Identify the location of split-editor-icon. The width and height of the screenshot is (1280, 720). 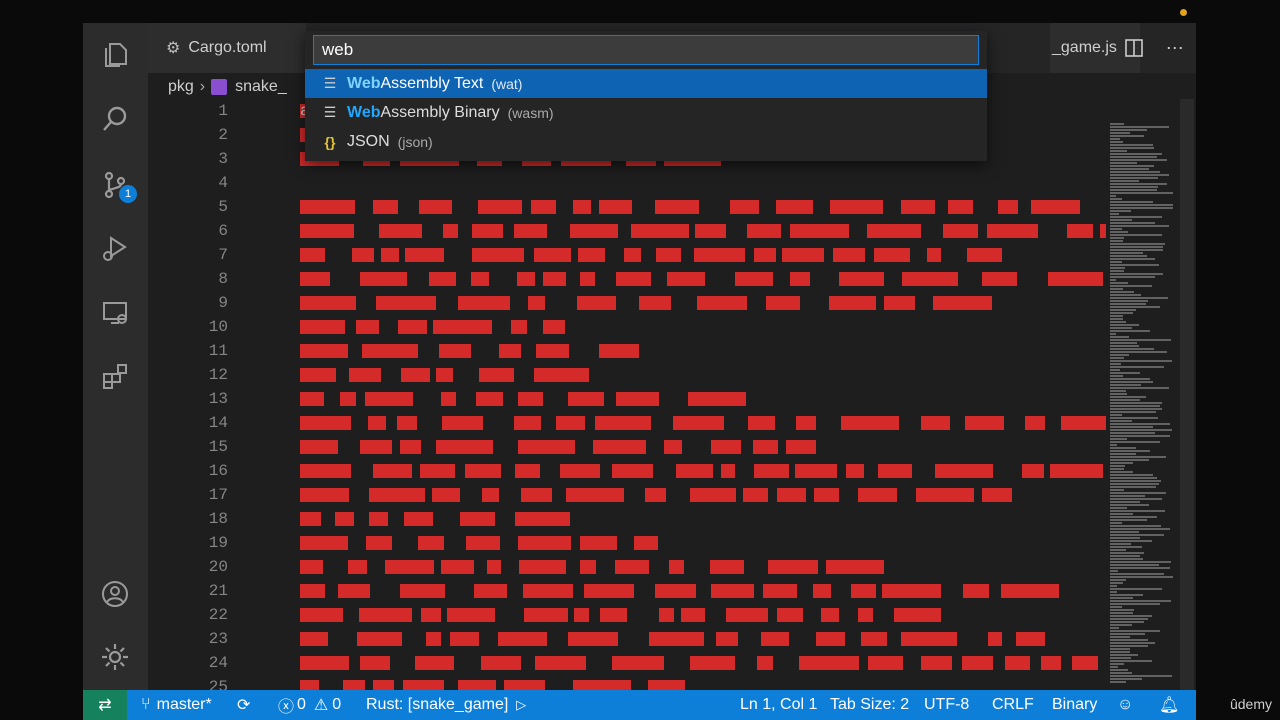
(1134, 48).